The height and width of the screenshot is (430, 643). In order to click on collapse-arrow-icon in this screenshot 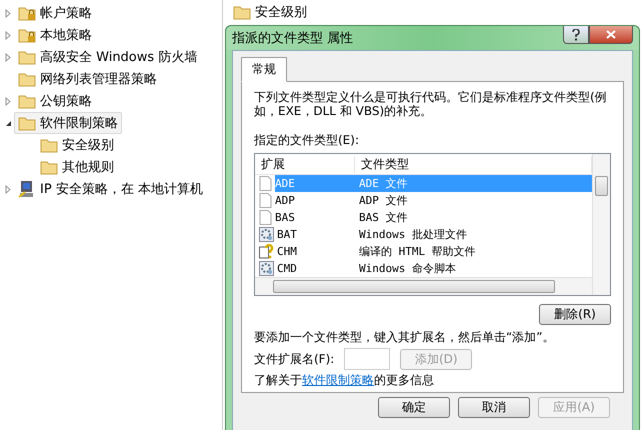, I will do `click(8, 123)`.